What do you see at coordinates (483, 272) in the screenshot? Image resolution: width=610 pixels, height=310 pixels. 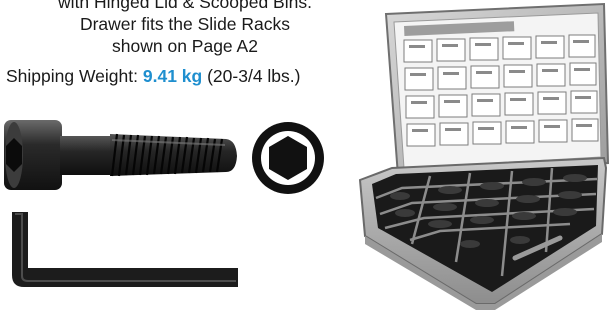 I see `drawer-front-lip` at bounding box center [483, 272].